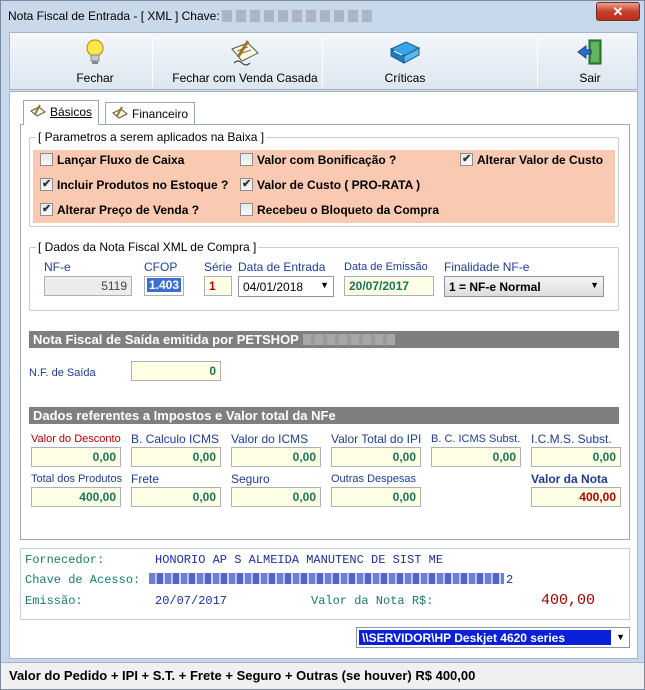  I want to click on base-icms-field: 0,00, so click(176, 457).